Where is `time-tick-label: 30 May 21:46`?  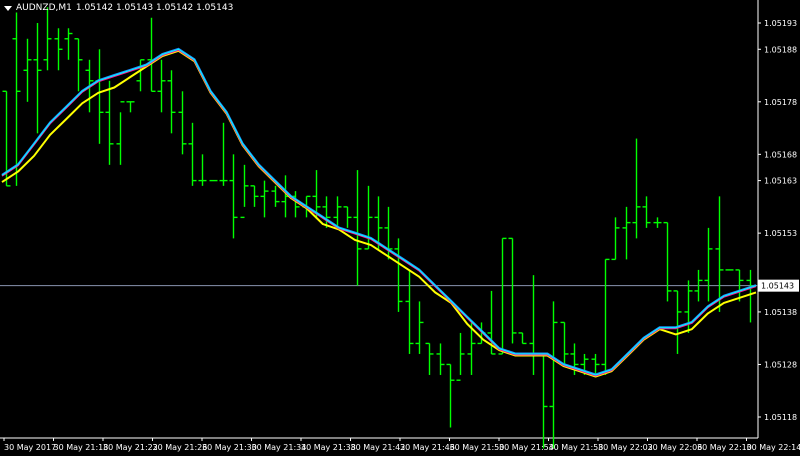
time-tick-label: 30 May 21:46 is located at coordinates (427, 447).